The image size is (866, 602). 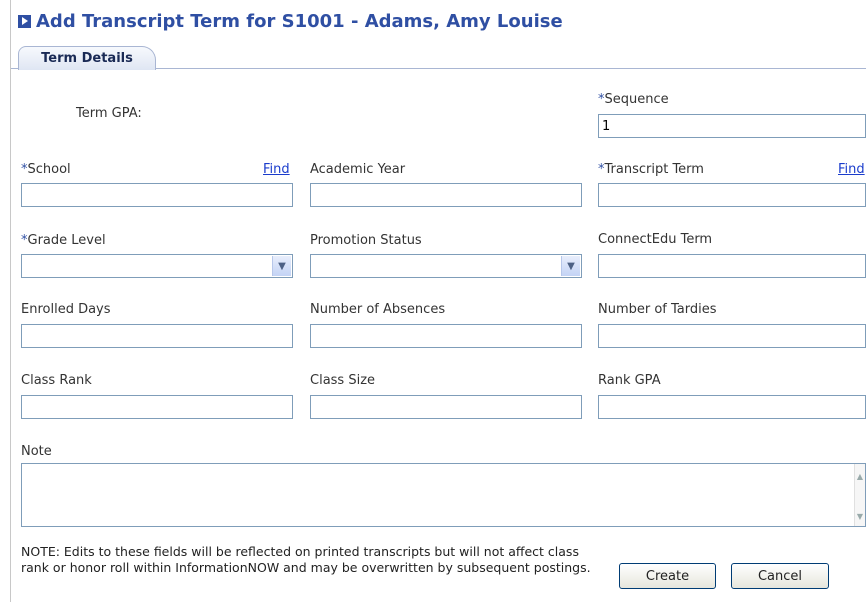 I want to click on collapse-arrow-icon, so click(x=24, y=21).